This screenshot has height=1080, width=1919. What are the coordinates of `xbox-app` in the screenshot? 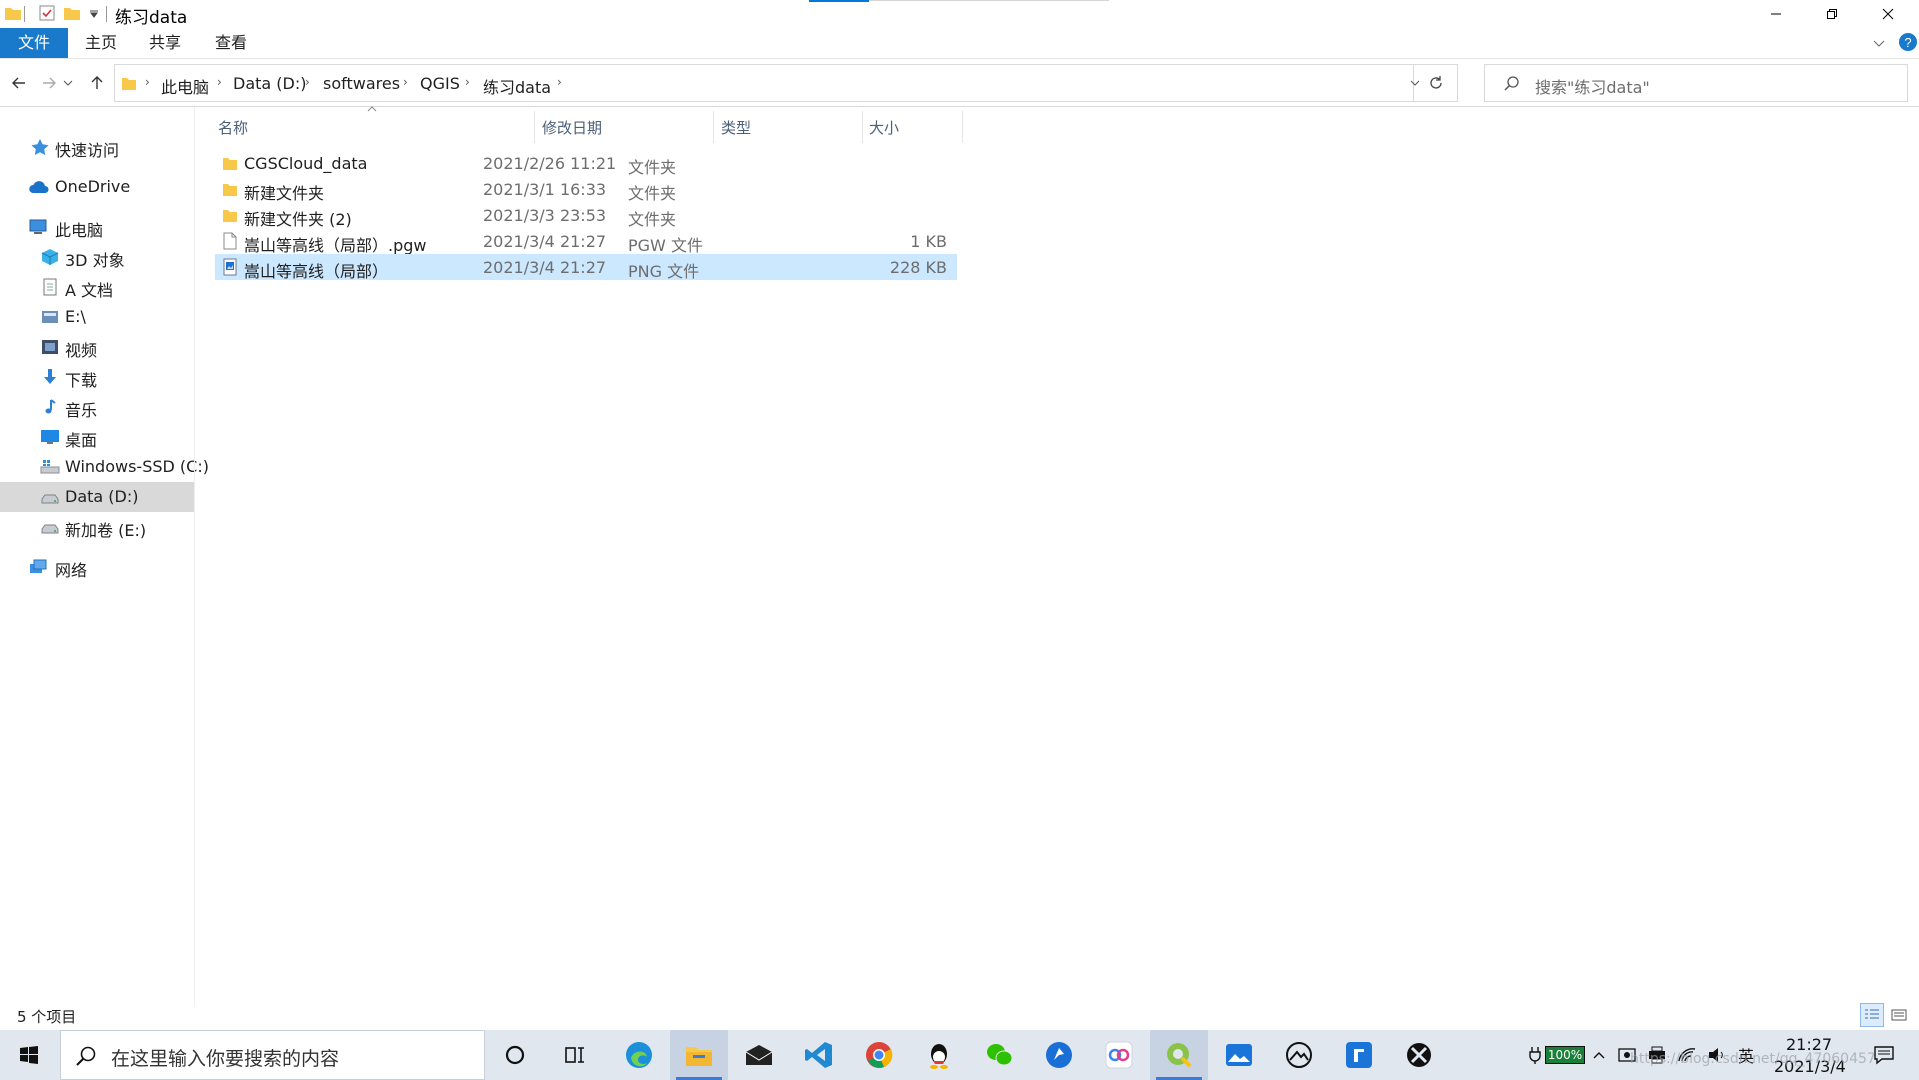 It's located at (1419, 1055).